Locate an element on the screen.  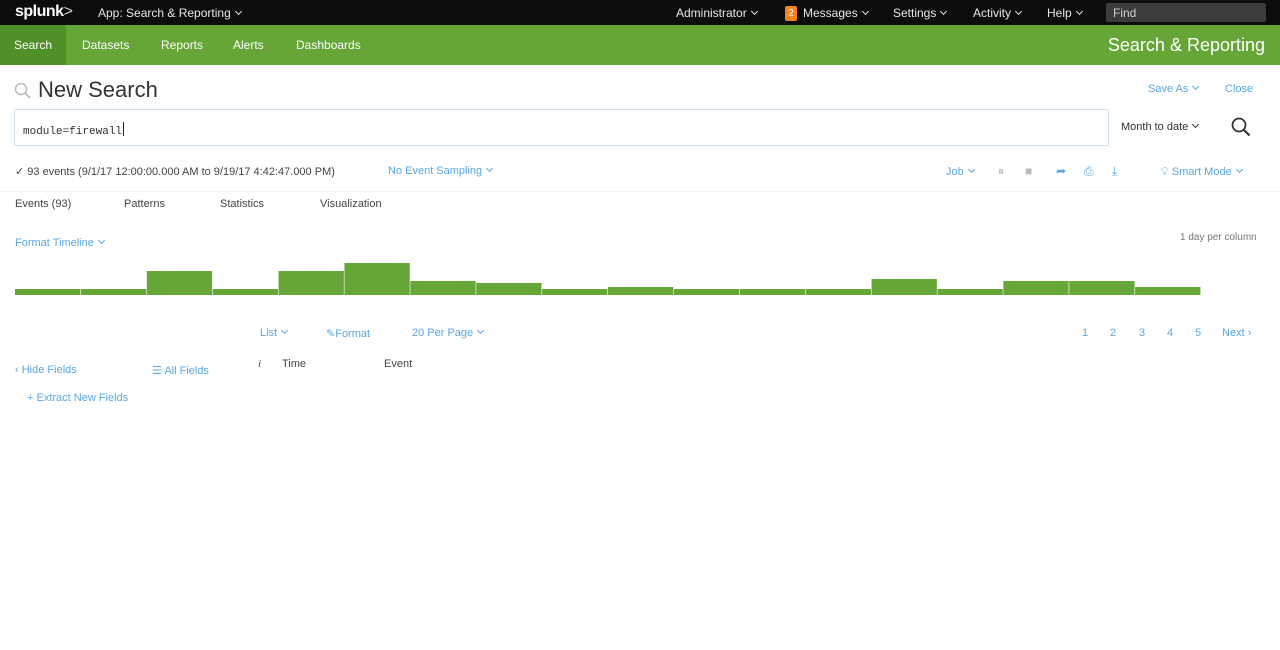
hide-fields-link: ‹ Hide Fields is located at coordinates (46, 370).